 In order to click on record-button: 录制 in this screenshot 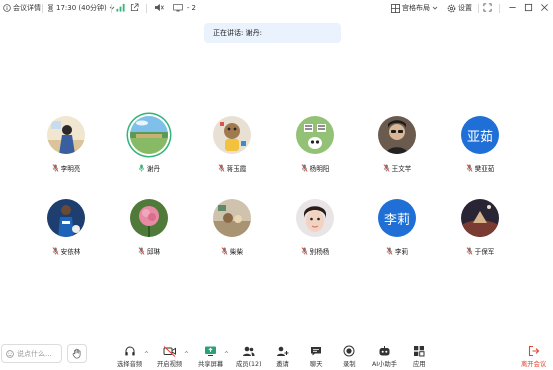, I will do `click(349, 356)`.